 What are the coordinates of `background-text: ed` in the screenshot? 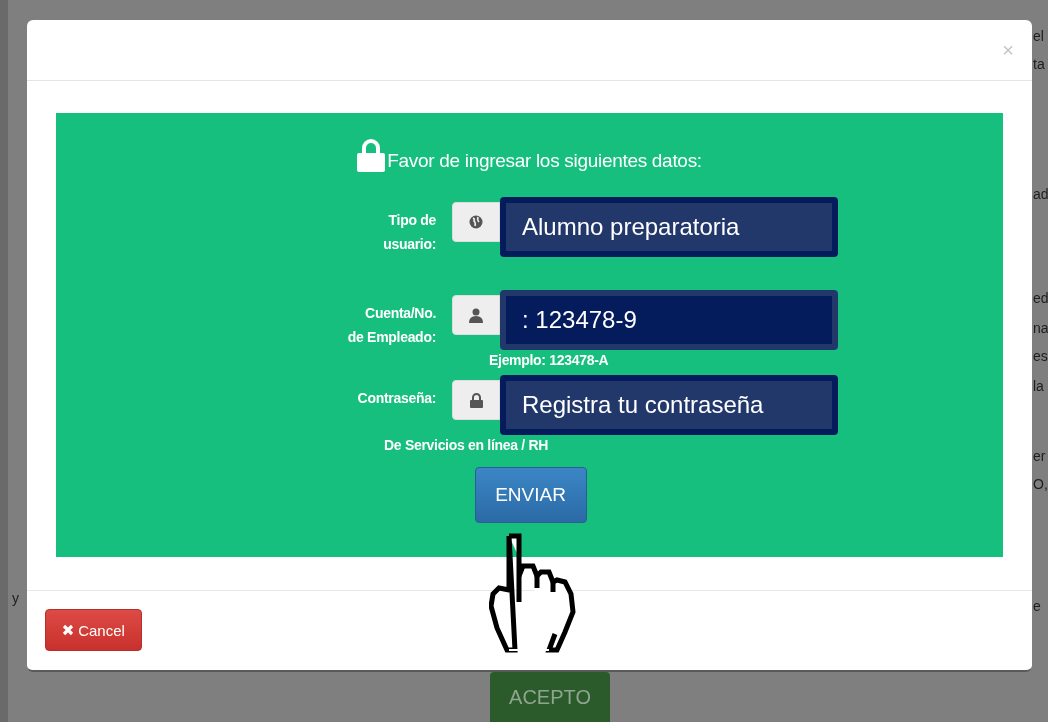 It's located at (1040, 298).